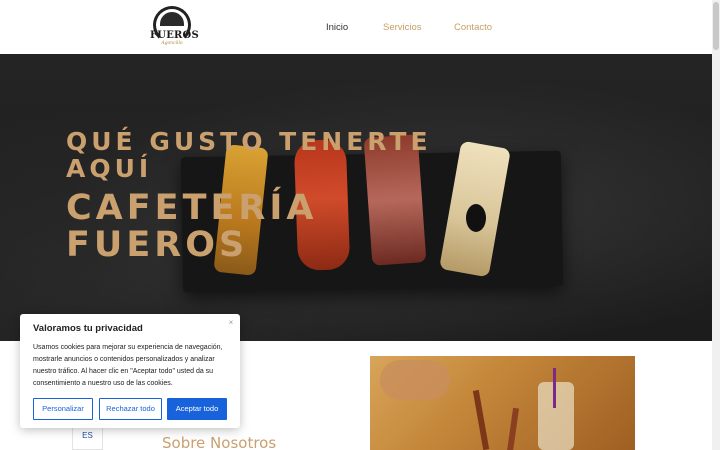 Image resolution: width=720 pixels, height=450 pixels. What do you see at coordinates (402, 28) in the screenshot?
I see `nav-link-servicios: Servicios` at bounding box center [402, 28].